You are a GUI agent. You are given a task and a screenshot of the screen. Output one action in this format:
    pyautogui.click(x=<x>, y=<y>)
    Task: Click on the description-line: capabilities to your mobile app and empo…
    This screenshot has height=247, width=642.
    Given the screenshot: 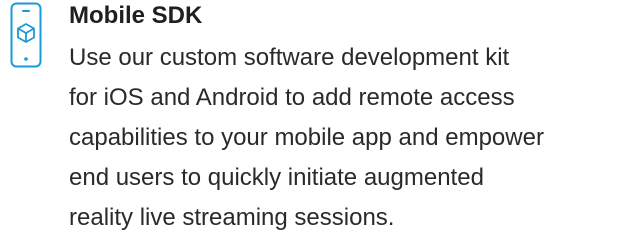 What is the action you would take?
    pyautogui.click(x=306, y=137)
    